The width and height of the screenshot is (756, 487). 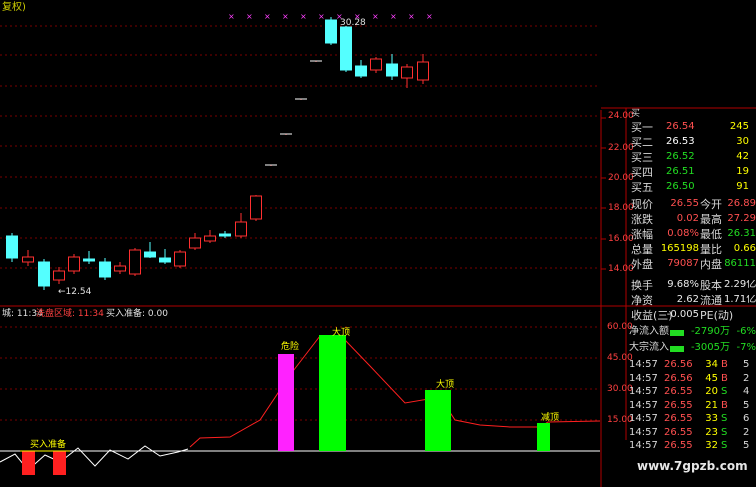 I want to click on quote-value: 165198, so click(x=679, y=248).